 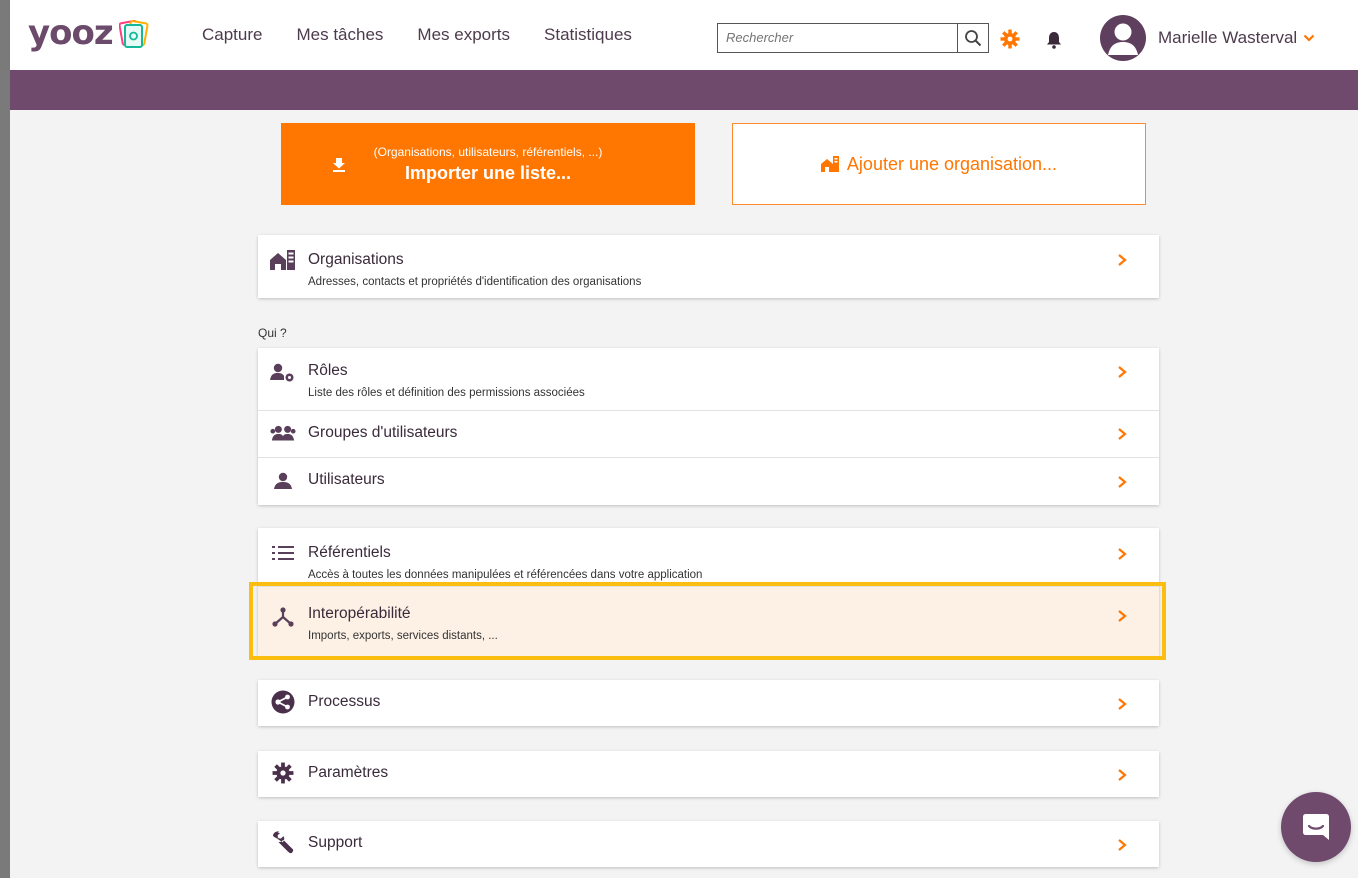 I want to click on search-box, so click(x=853, y=38).